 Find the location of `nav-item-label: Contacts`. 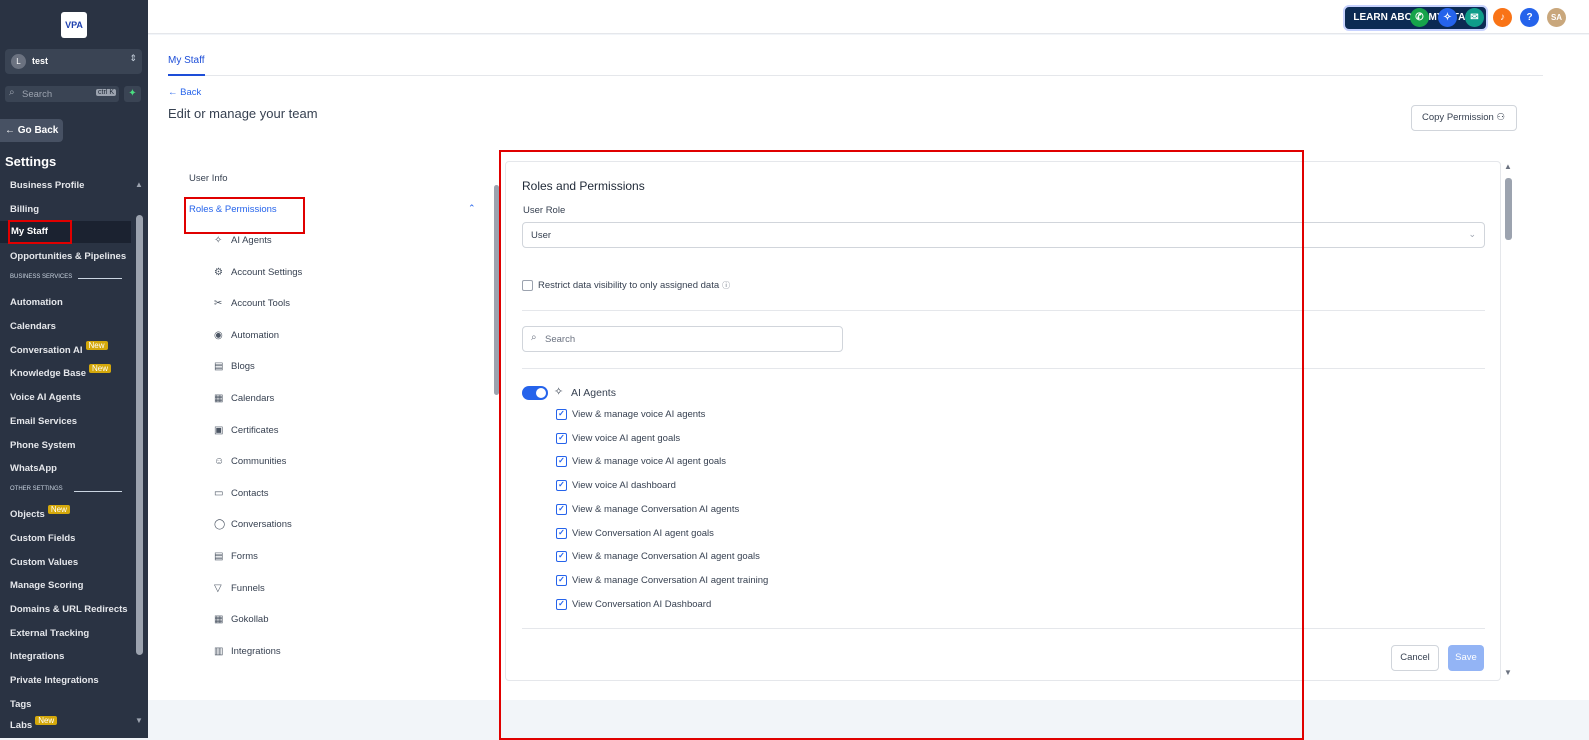

nav-item-label: Contacts is located at coordinates (250, 493).